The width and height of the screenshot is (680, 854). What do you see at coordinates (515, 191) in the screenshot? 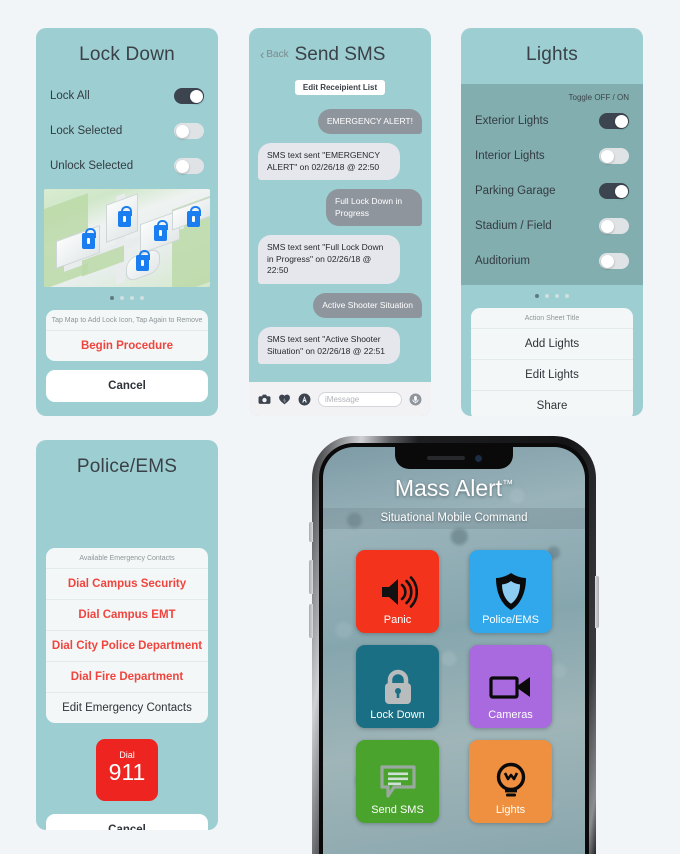
I see `toggle-label: Parking Garage` at bounding box center [515, 191].